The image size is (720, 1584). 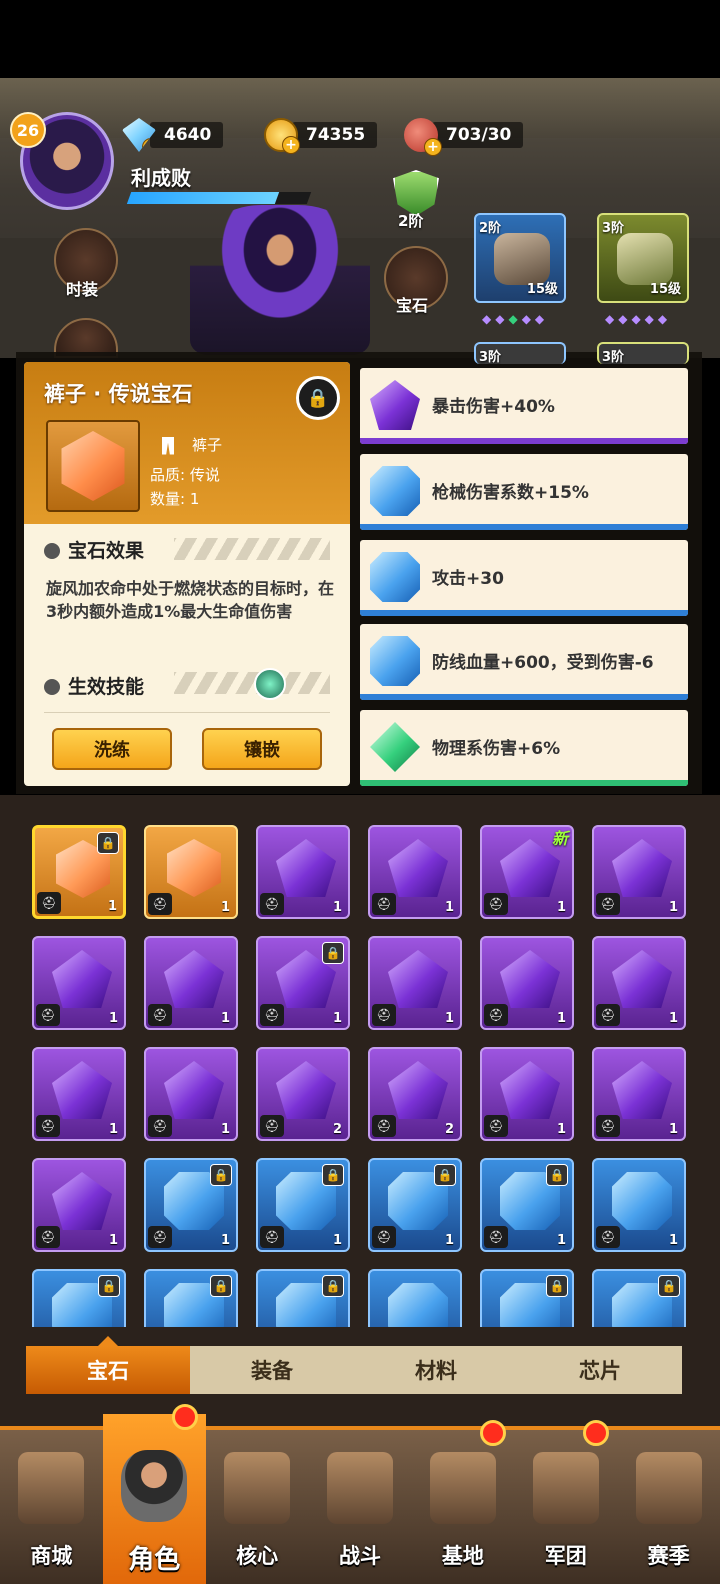 What do you see at coordinates (82, 289) in the screenshot?
I see `costume-label: 时装` at bounding box center [82, 289].